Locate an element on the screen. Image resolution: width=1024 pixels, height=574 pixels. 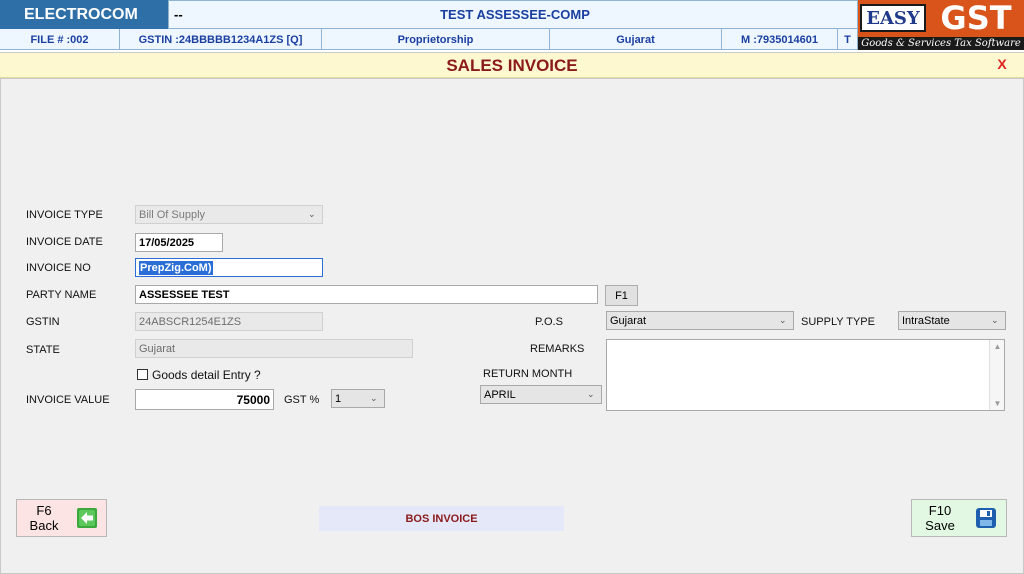
floppy-disk-icon is located at coordinates (986, 518).